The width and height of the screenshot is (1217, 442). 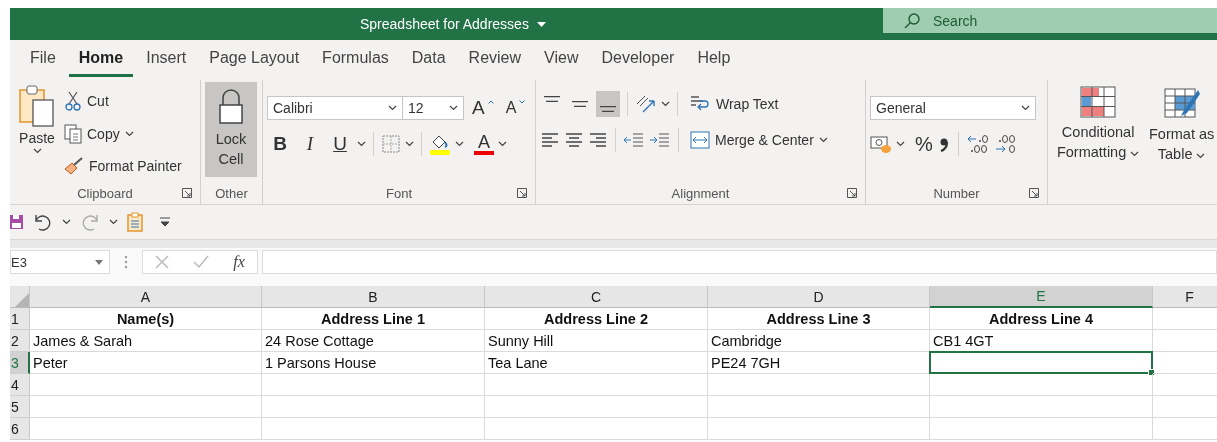 What do you see at coordinates (428, 60) in the screenshot?
I see `ribbon-tab: Data` at bounding box center [428, 60].